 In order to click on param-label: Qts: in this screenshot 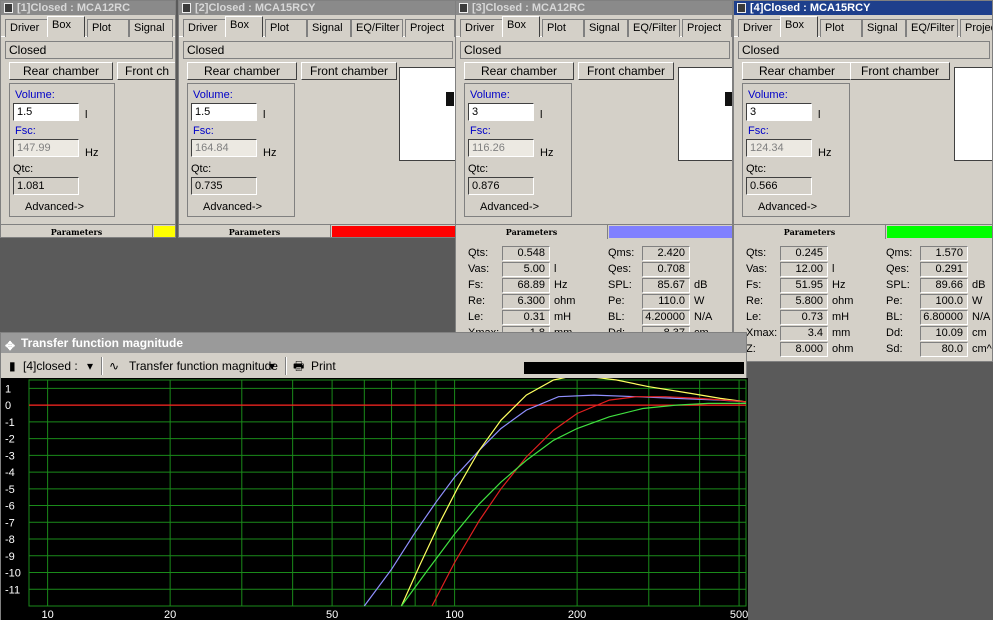, I will do `click(478, 253)`.